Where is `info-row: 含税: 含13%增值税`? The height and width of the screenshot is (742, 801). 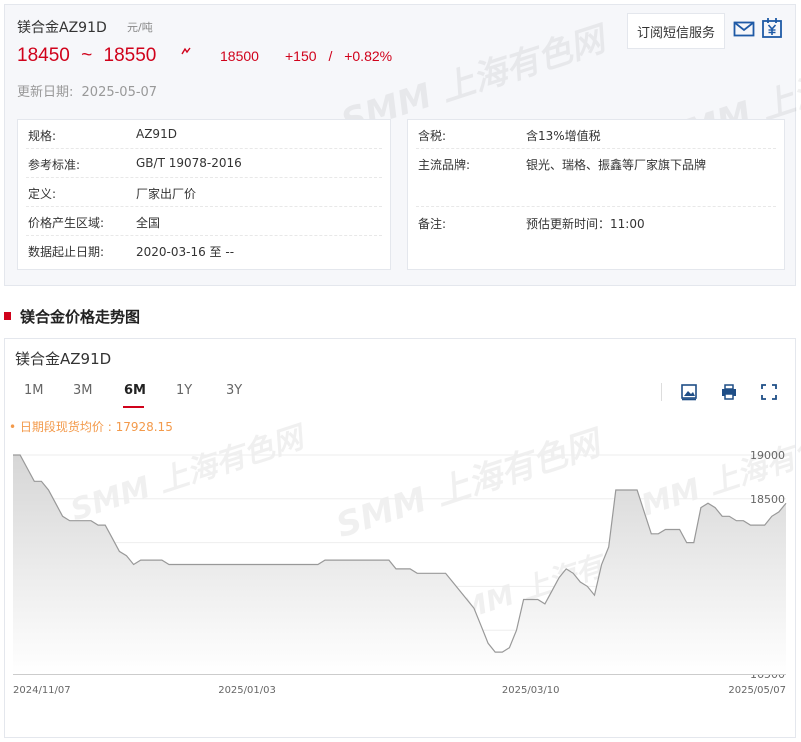 info-row: 含税: 含13%增值税 is located at coordinates (596, 134).